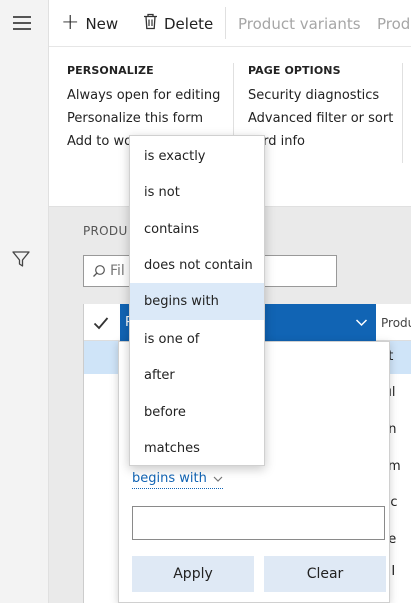 This screenshot has width=411, height=603. Describe the element at coordinates (143, 95) in the screenshot. I see `always-open-for-editing-link: Always open for editing` at that location.